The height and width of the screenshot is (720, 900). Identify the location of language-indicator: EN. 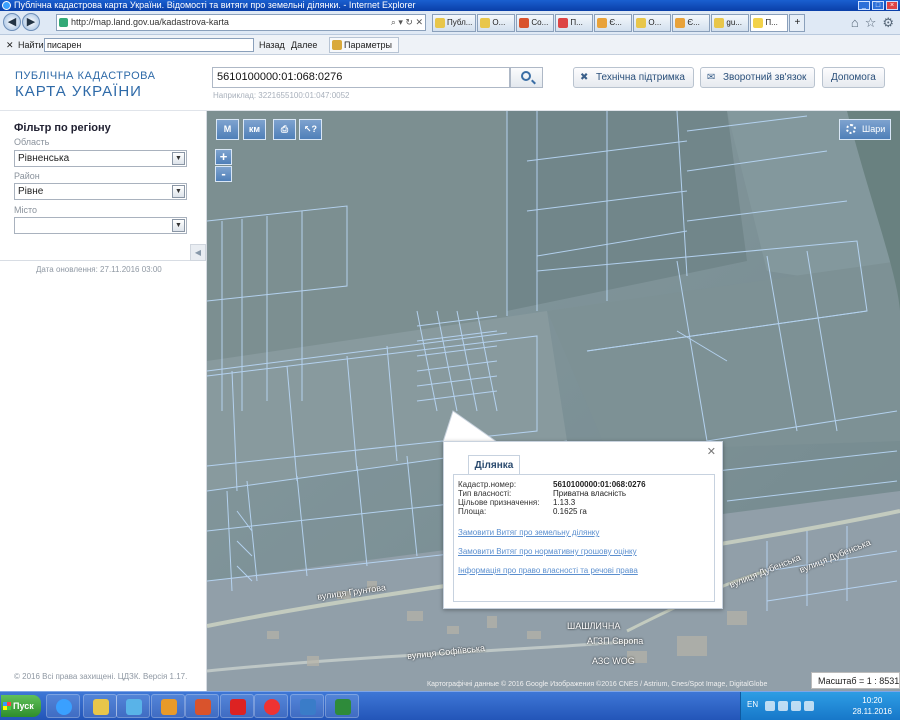
(752, 704).